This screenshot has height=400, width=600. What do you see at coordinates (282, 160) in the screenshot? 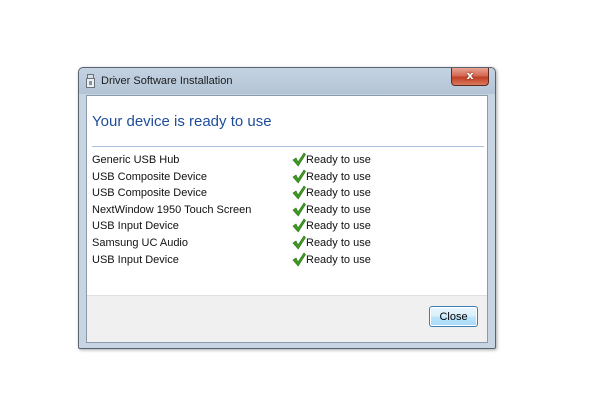
I see `list-item: Generic USB Hub Ready to use` at bounding box center [282, 160].